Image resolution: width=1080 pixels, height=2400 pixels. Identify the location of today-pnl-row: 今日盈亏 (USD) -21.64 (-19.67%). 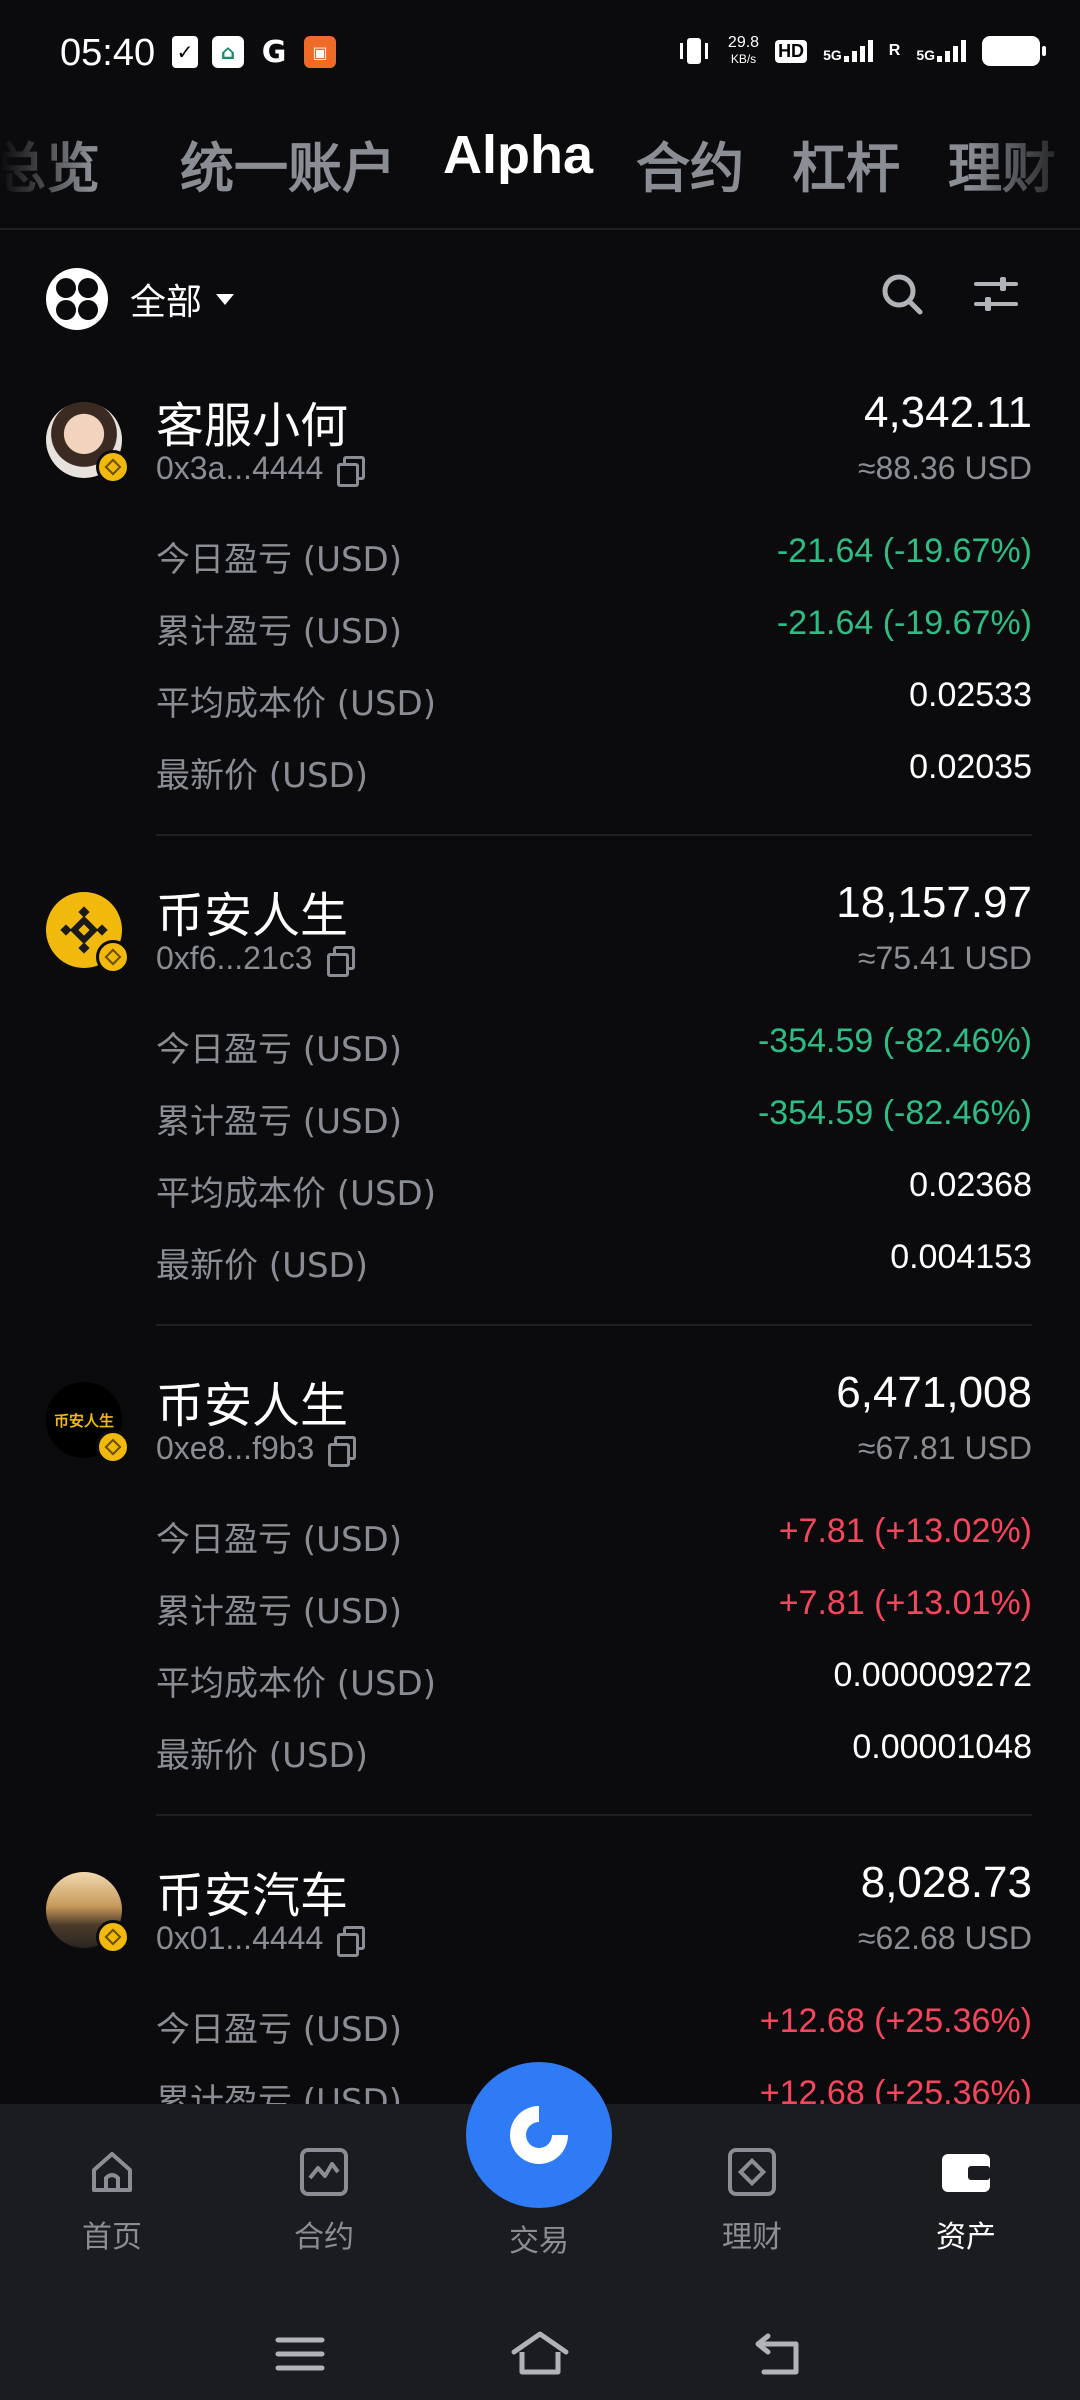
(594, 562).